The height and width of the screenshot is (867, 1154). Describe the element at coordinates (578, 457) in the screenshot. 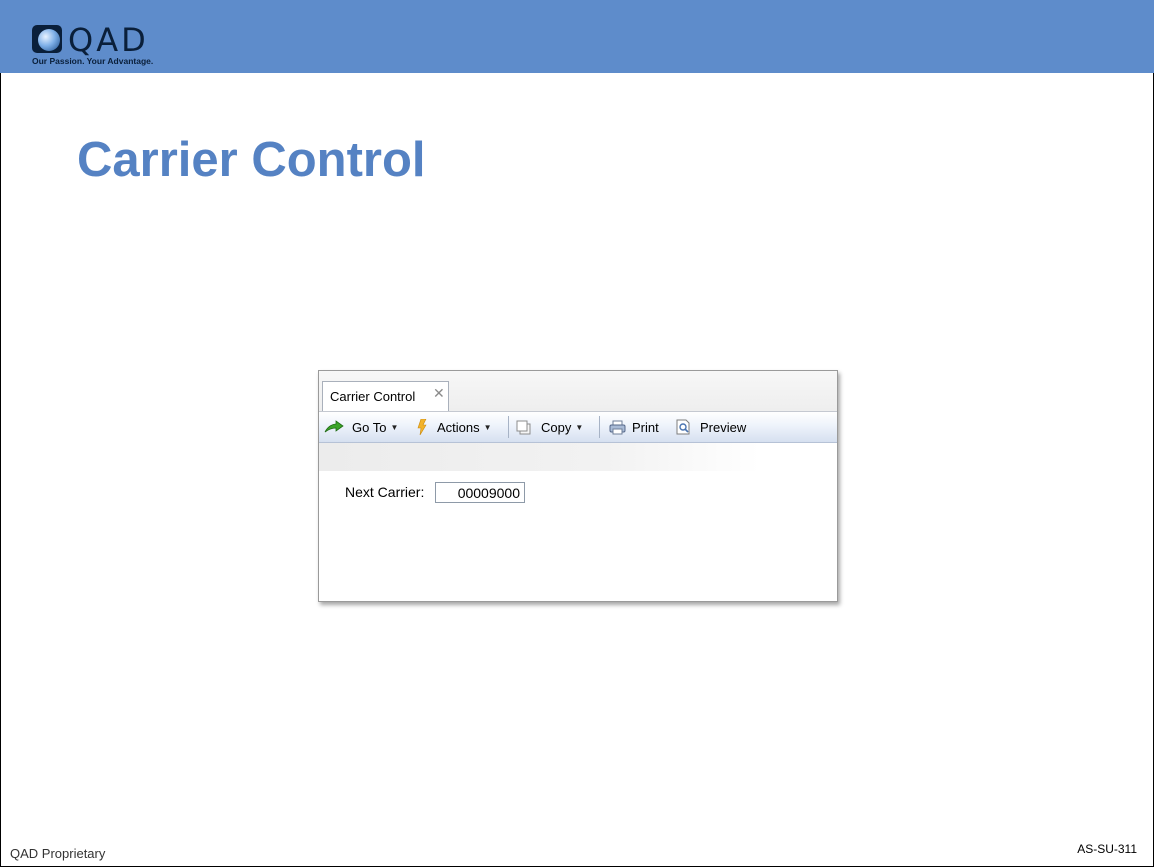

I see `form-header-bar` at that location.